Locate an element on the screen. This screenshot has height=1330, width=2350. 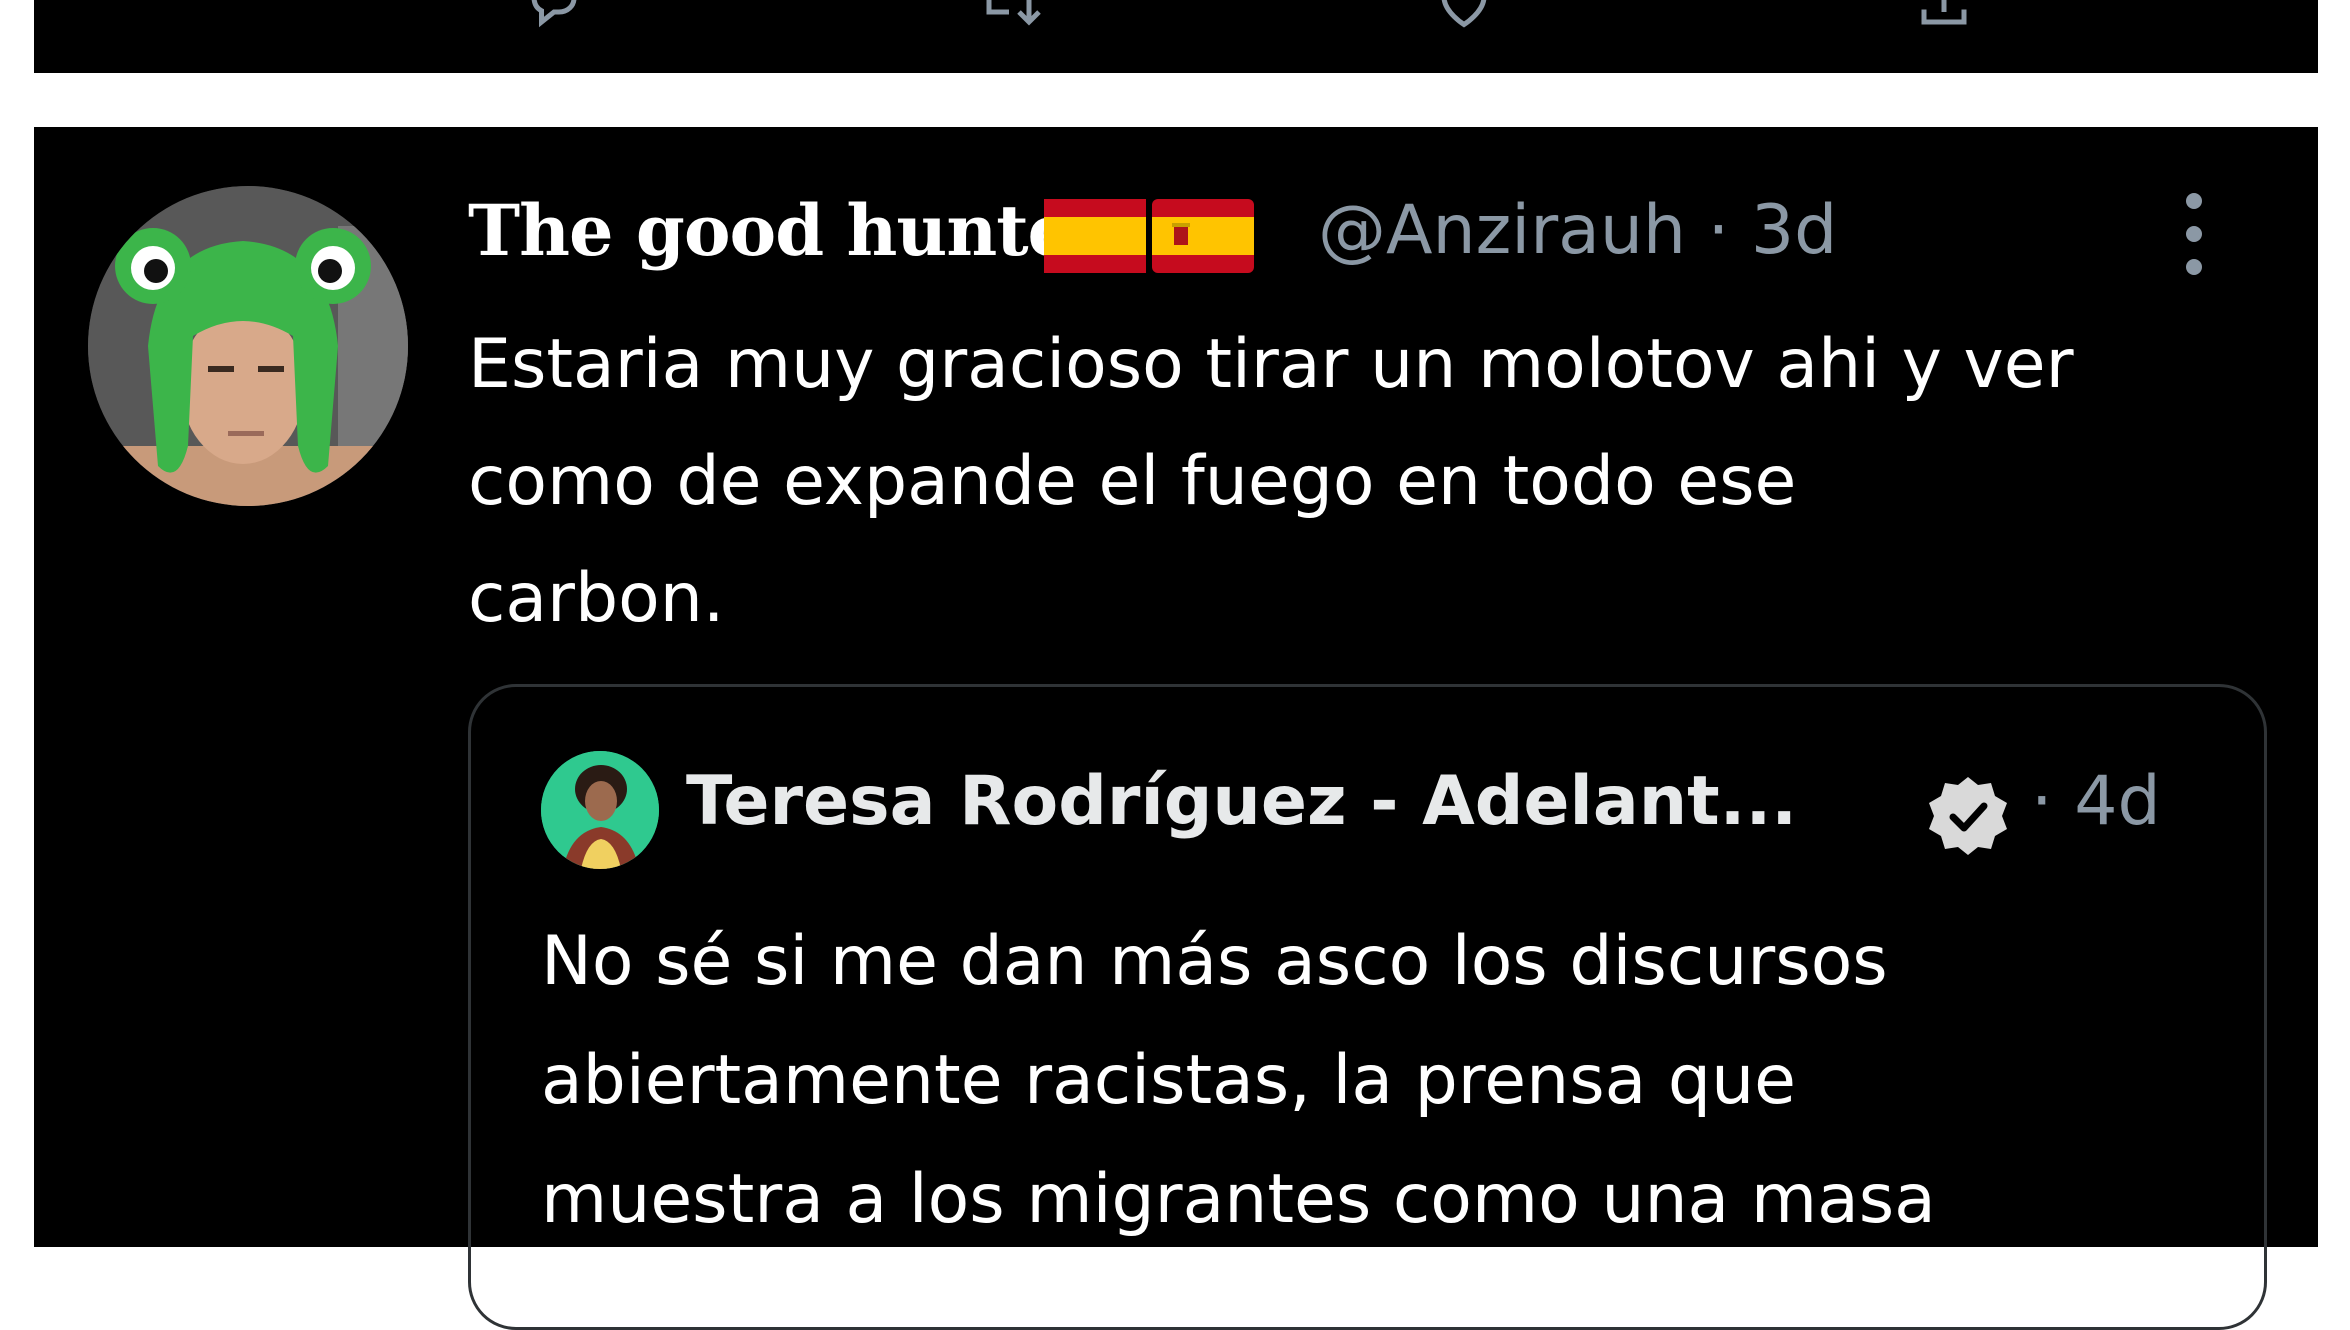
quoted-timestamp: 4d is located at coordinates (2117, 801).